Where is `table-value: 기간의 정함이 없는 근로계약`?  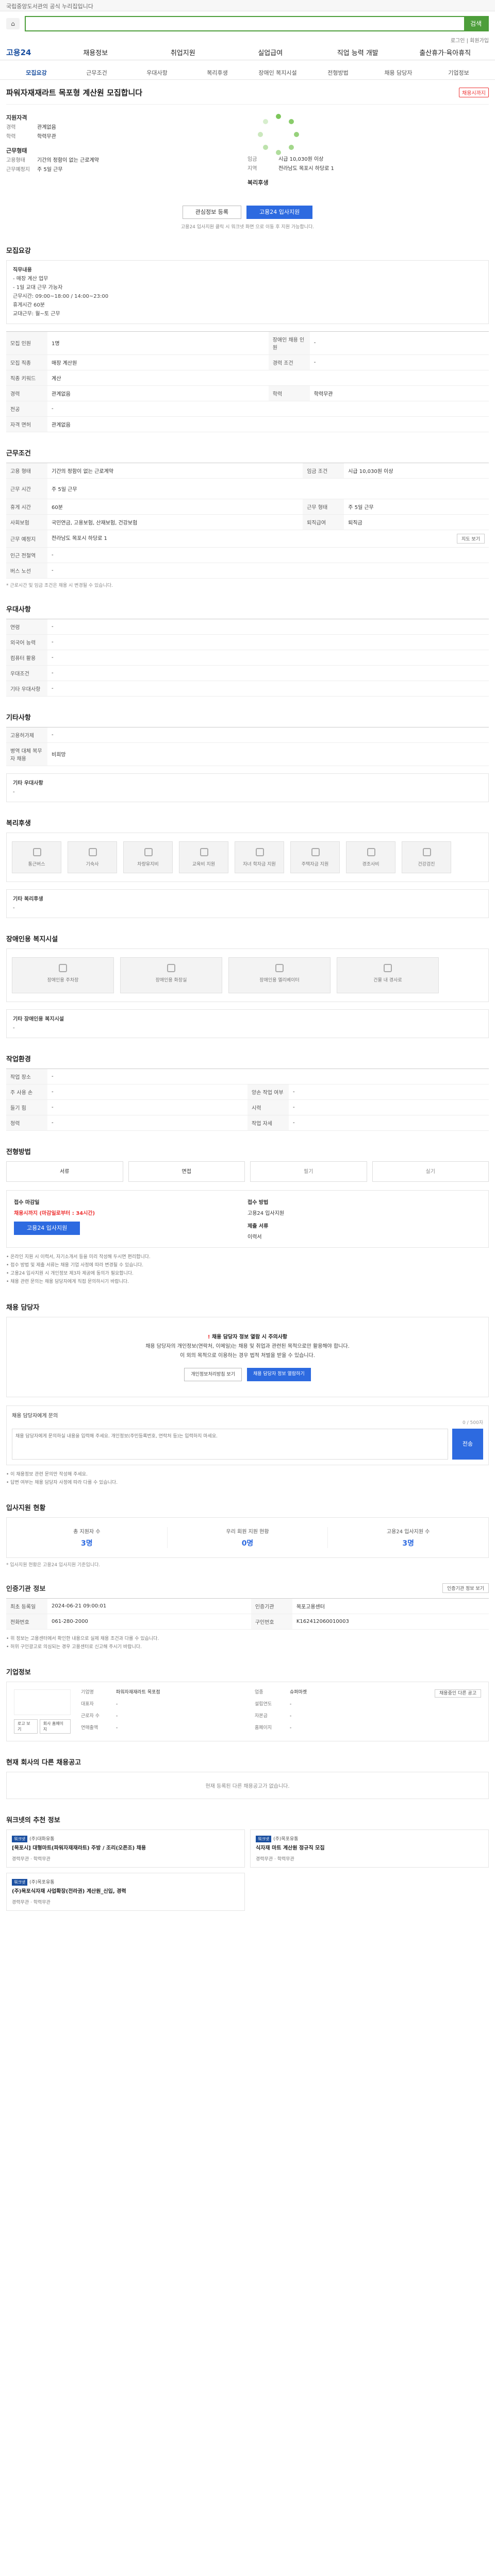
table-value: 기간의 정함이 없는 근로계약 is located at coordinates (175, 471).